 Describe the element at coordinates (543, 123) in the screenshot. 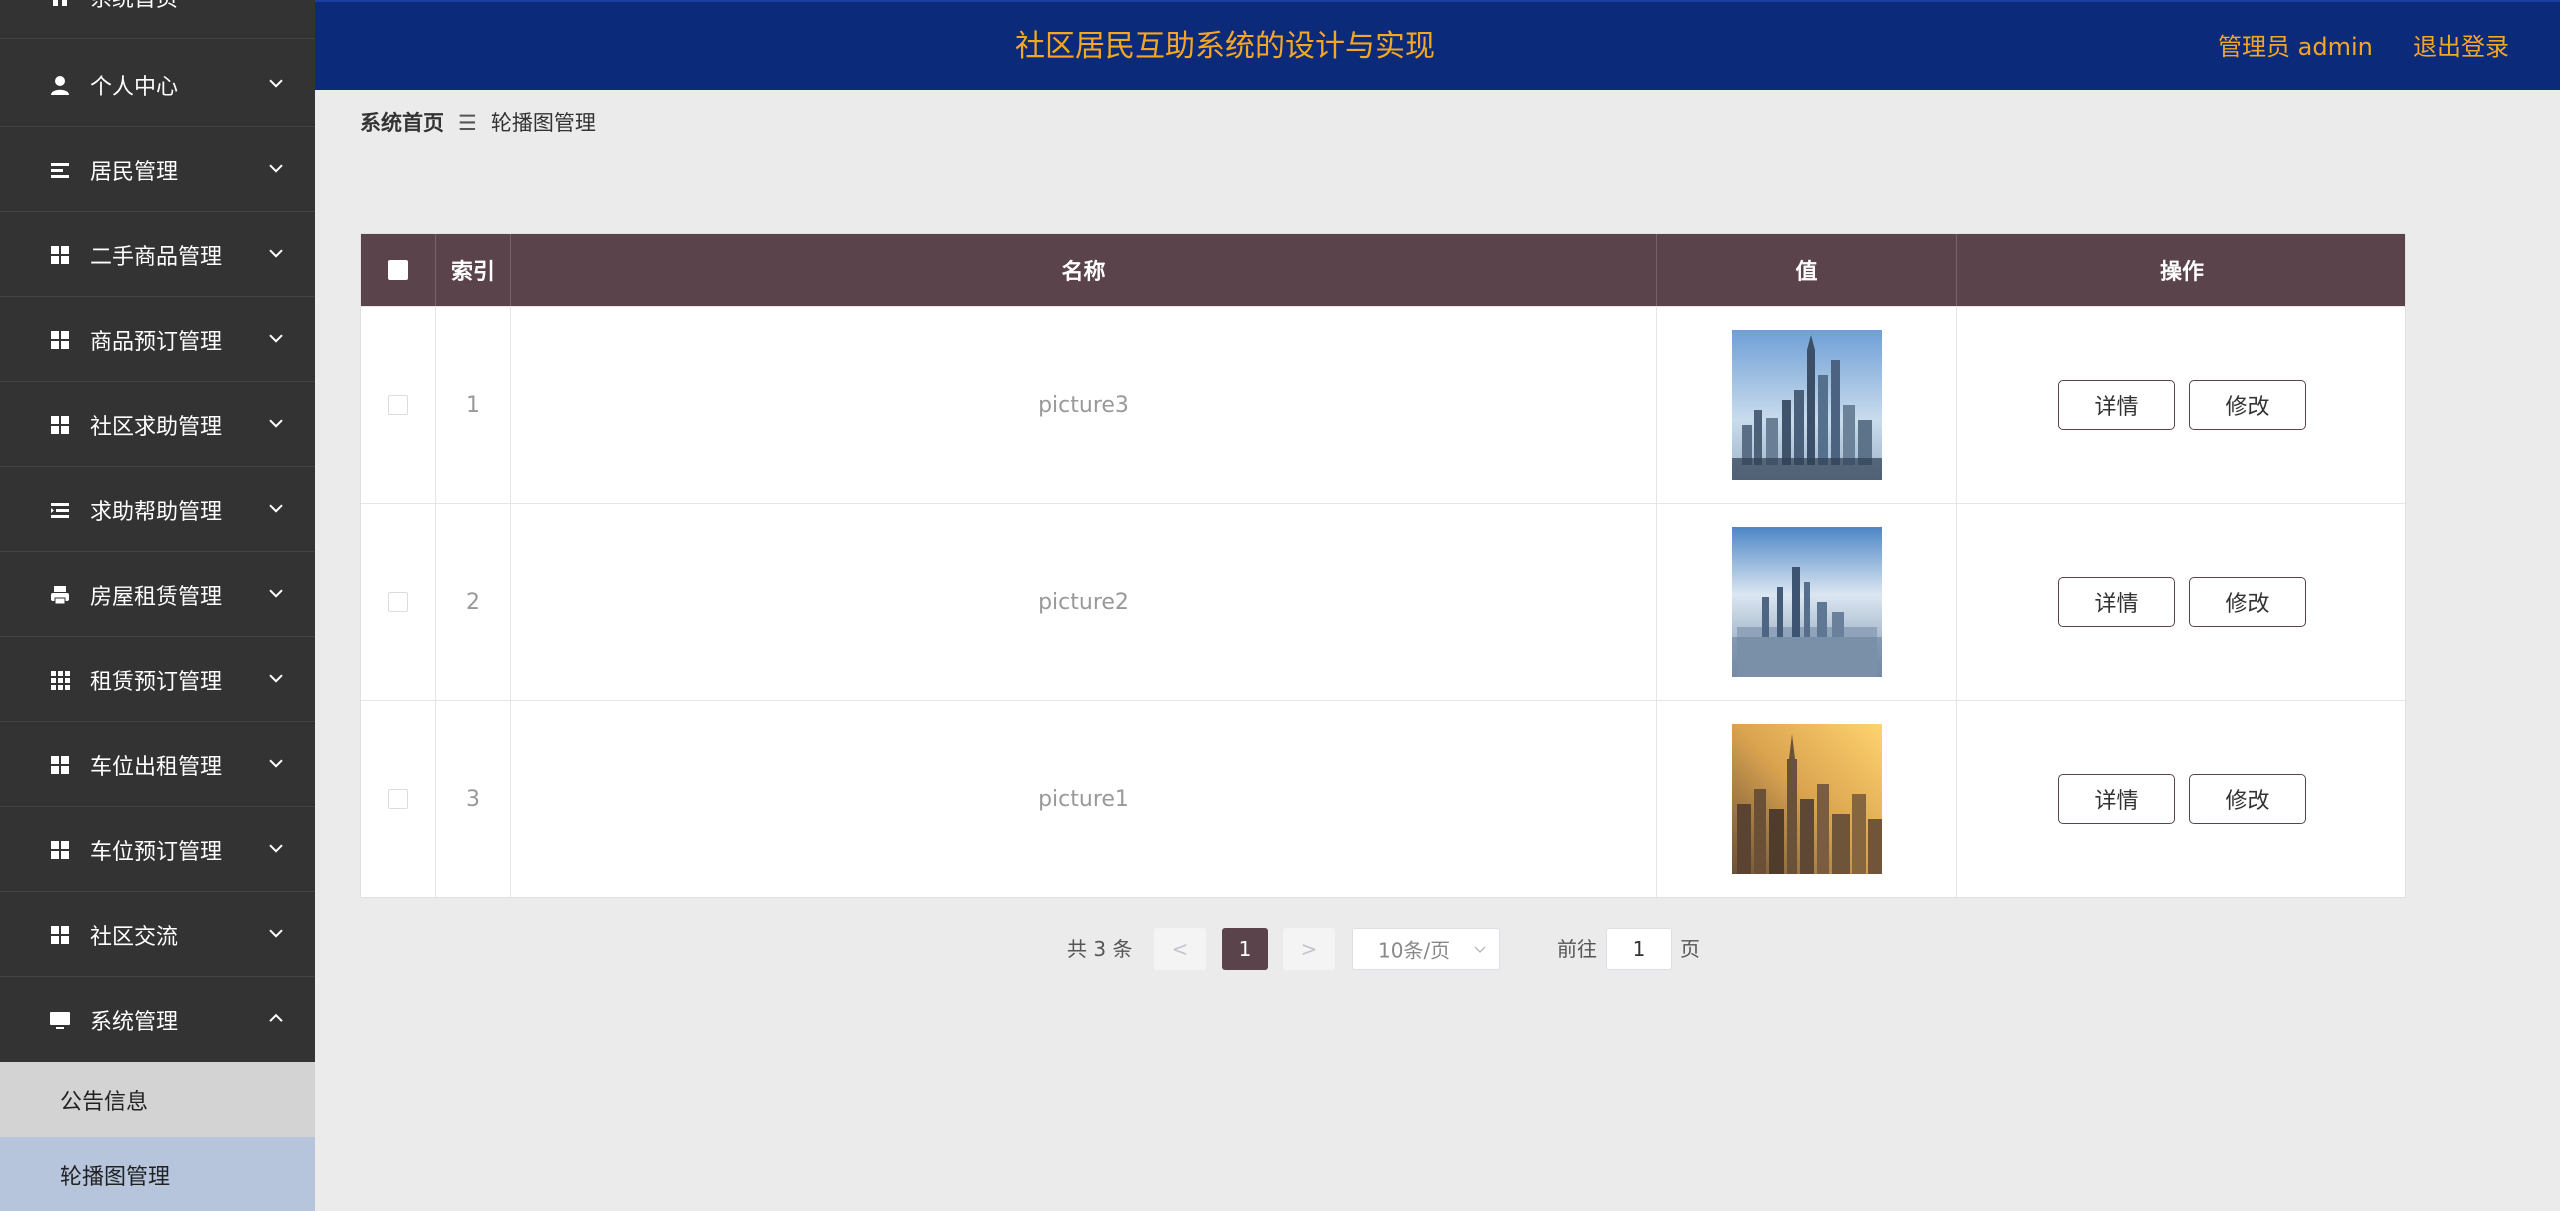

I see `breadcrumb-current: 轮播图管理` at that location.